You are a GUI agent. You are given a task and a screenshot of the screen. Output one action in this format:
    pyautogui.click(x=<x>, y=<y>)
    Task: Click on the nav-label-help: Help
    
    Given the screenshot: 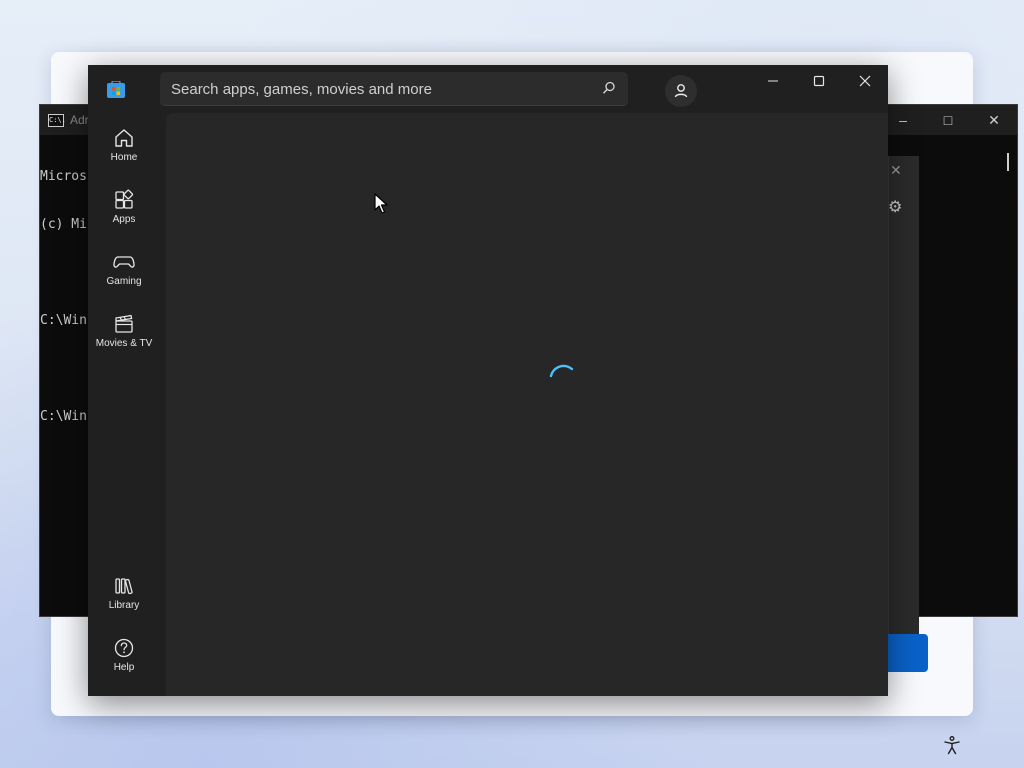 What is the action you would take?
    pyautogui.click(x=124, y=667)
    